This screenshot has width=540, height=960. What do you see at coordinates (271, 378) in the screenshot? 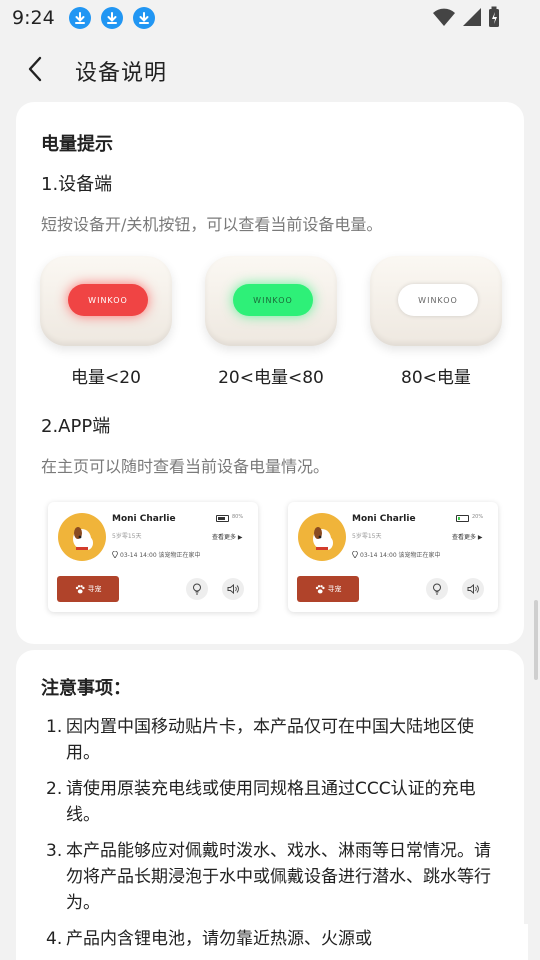
I see `device-caption-medium: 20<电量<80` at bounding box center [271, 378].